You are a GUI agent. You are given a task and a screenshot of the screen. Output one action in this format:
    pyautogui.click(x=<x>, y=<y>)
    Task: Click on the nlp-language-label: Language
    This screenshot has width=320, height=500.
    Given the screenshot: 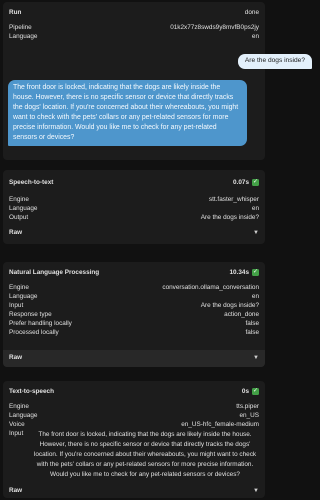 What is the action you would take?
    pyautogui.click(x=23, y=297)
    